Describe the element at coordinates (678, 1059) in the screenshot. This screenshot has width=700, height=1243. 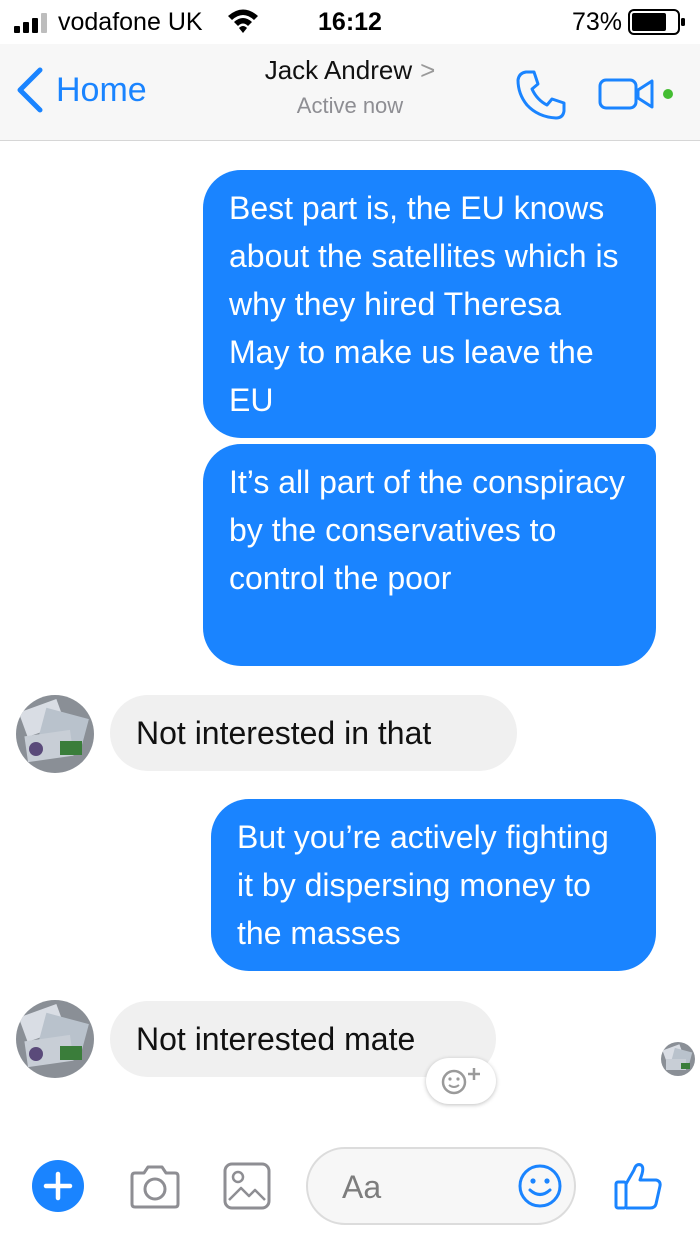
I see `read-receipt-avatar` at that location.